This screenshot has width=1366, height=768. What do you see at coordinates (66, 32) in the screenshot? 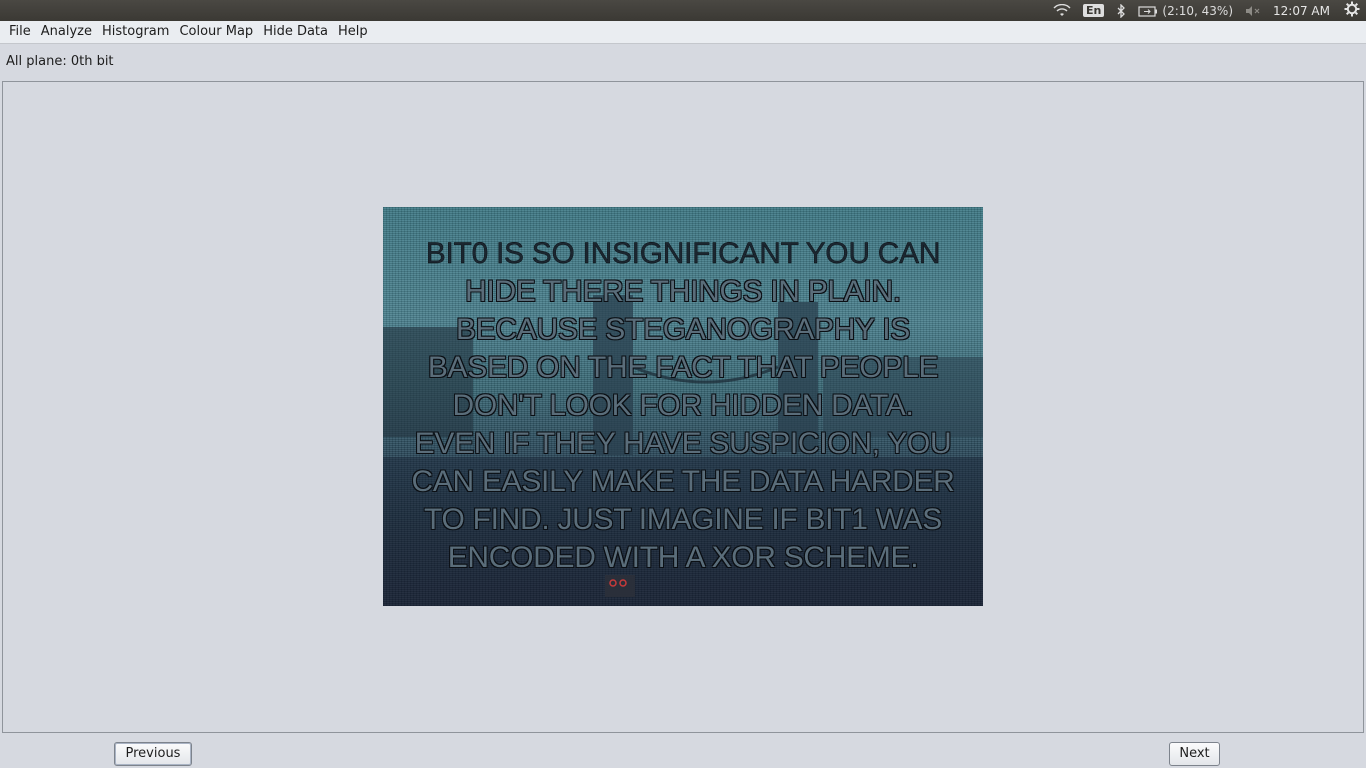
I see `menu-analyze: Analyze` at bounding box center [66, 32].